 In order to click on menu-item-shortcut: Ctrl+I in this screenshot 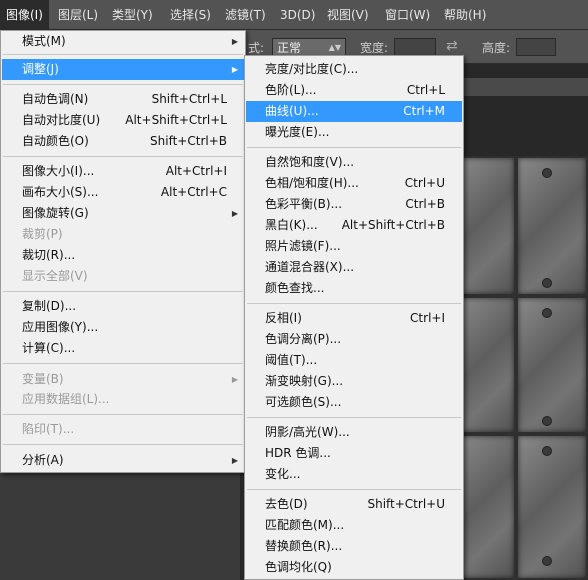, I will do `click(427, 318)`.